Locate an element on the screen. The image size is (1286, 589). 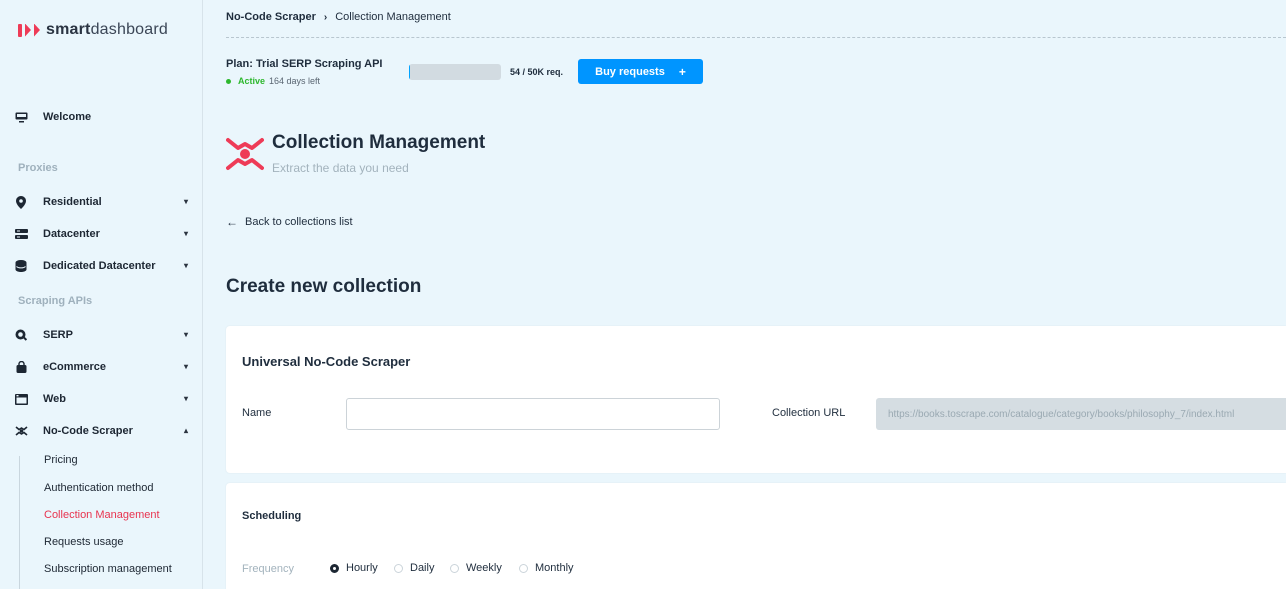
sidebar-item-label: Residential is located at coordinates (72, 202).